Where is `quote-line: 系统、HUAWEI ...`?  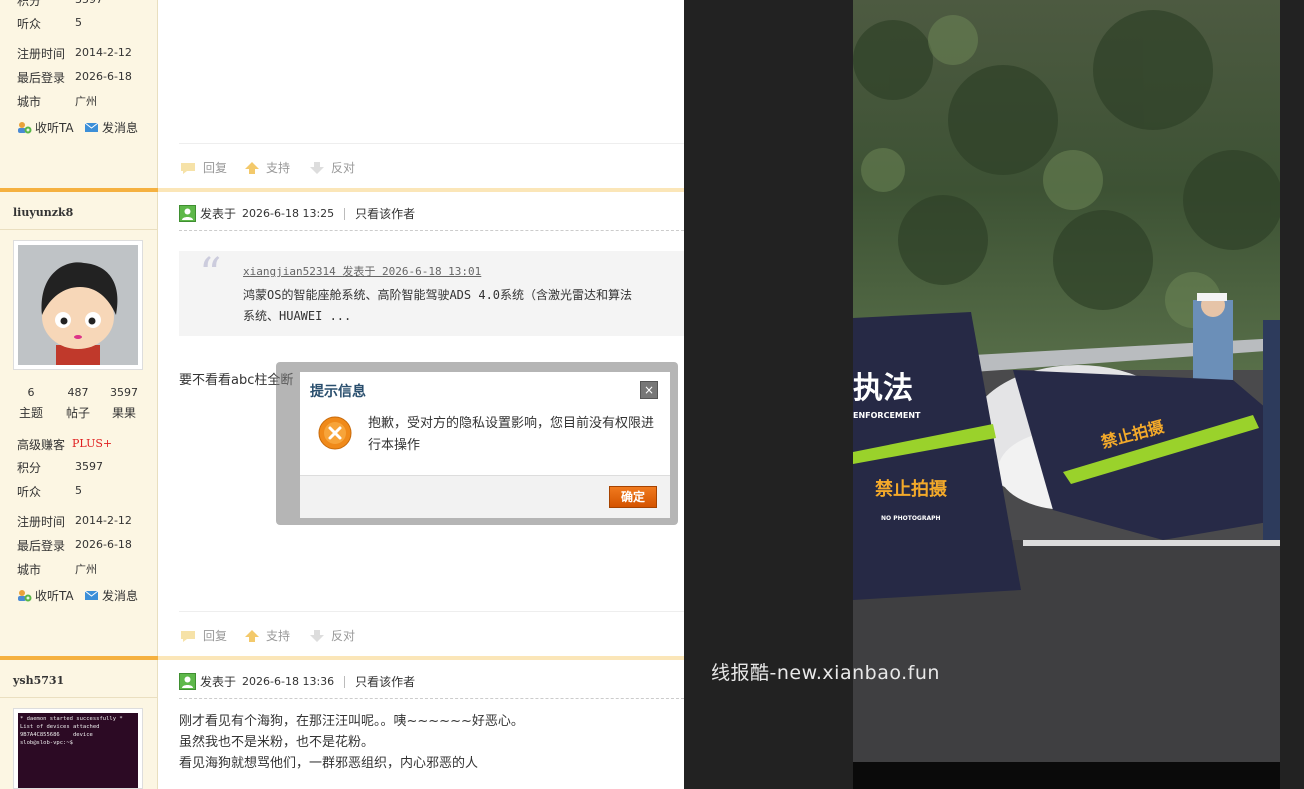
quote-line: 系统、HUAWEI ... is located at coordinates (297, 316).